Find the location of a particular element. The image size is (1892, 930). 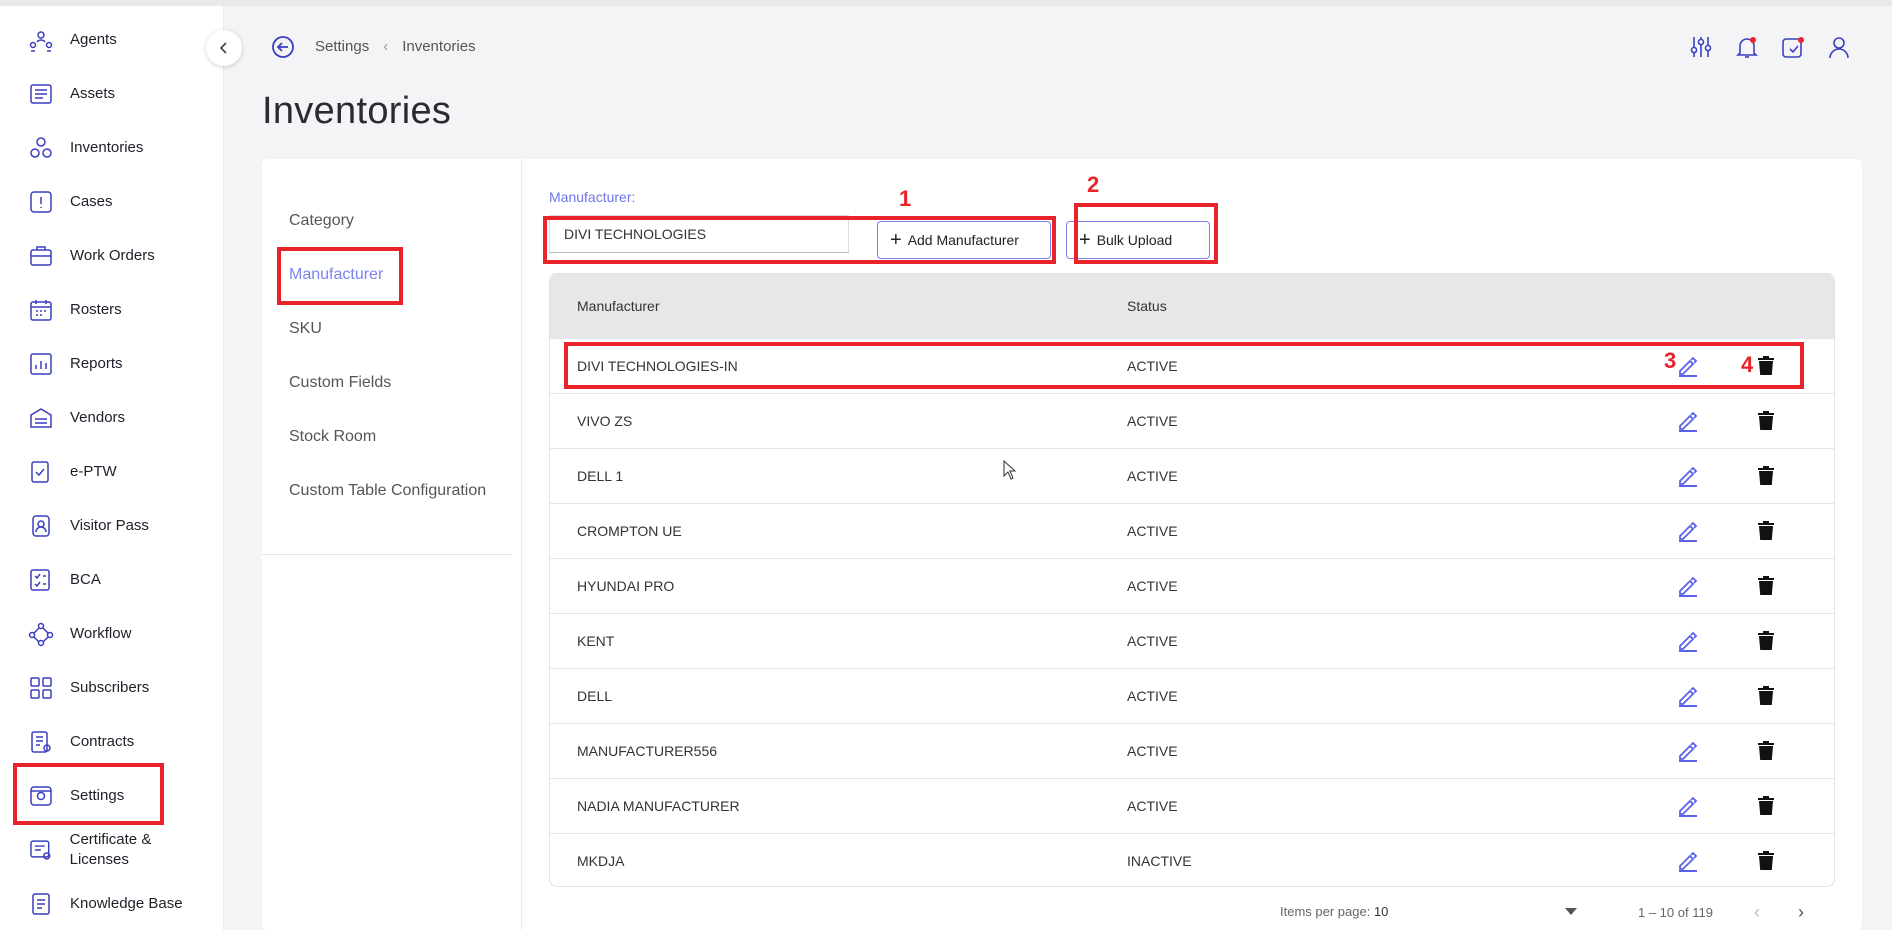

add-manufacturer-button: + Add Manufacturer is located at coordinates (964, 240).